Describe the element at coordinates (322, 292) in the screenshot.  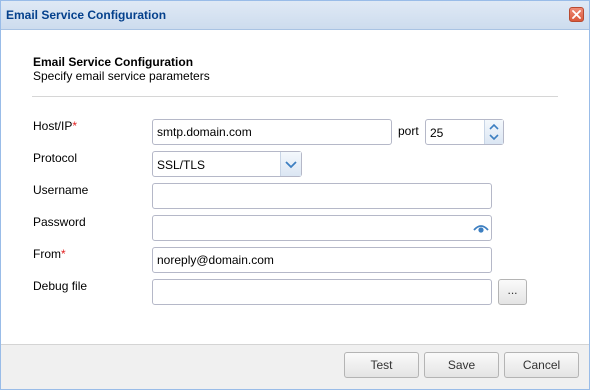
I see `debug-file-input` at that location.